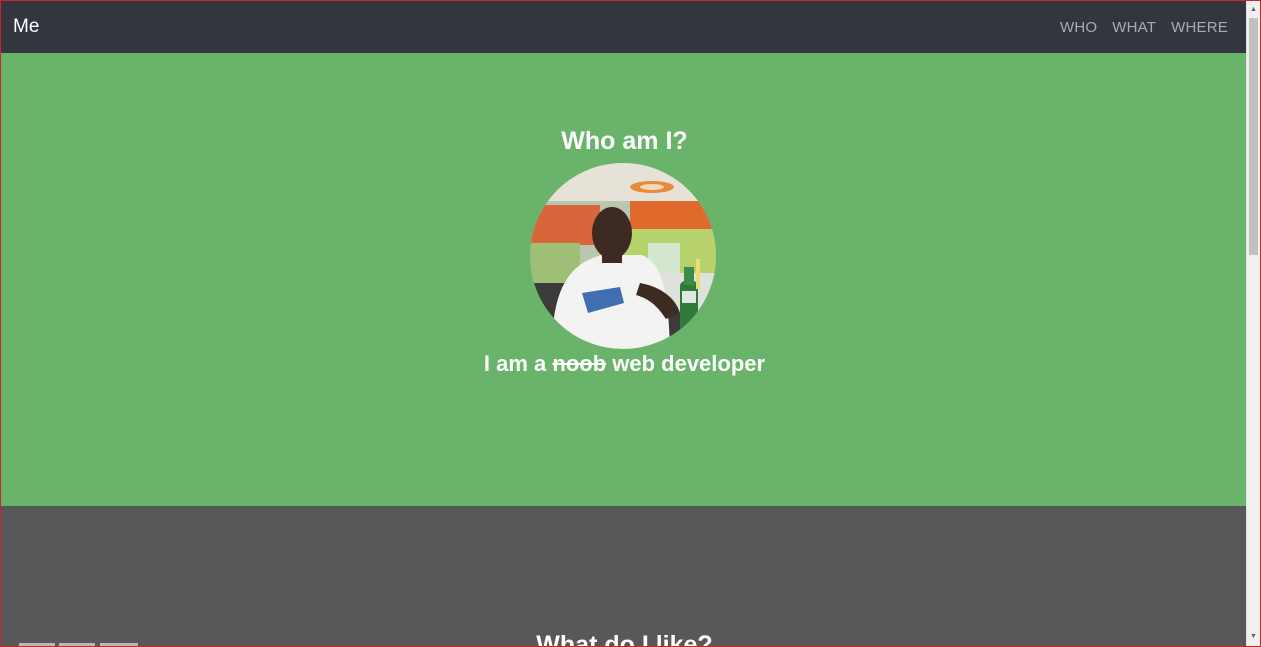 This screenshot has height=647, width=1261. I want to click on nav-link-who: WHO, so click(1078, 27).